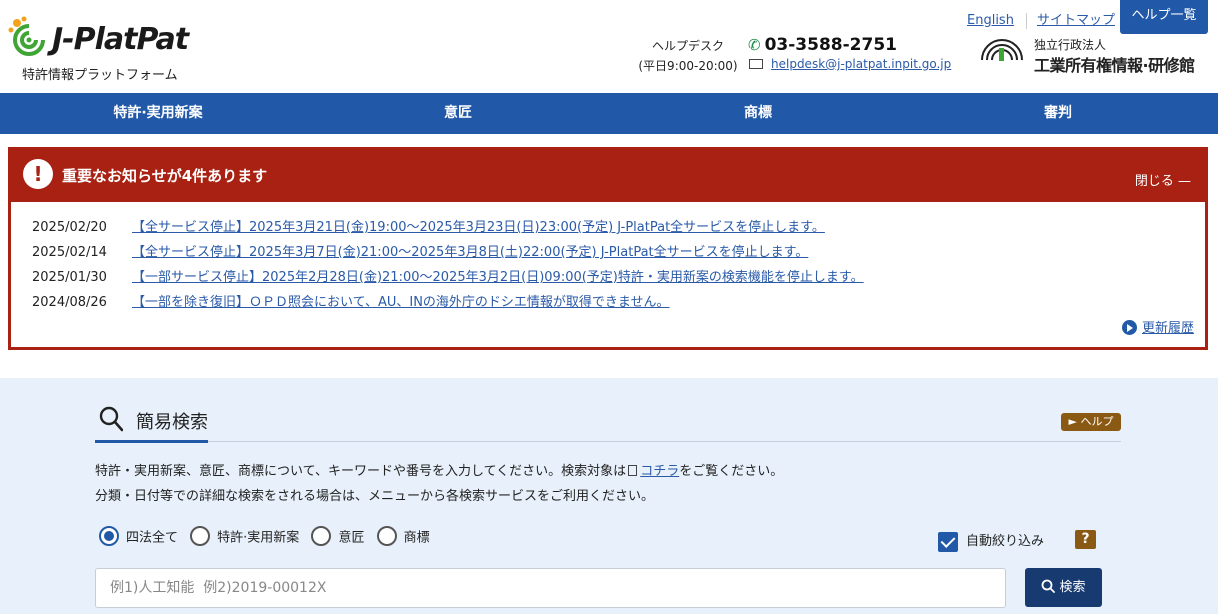 Image resolution: width=1218 pixels, height=614 pixels. I want to click on update-history: 更新履歴, so click(1157, 326).